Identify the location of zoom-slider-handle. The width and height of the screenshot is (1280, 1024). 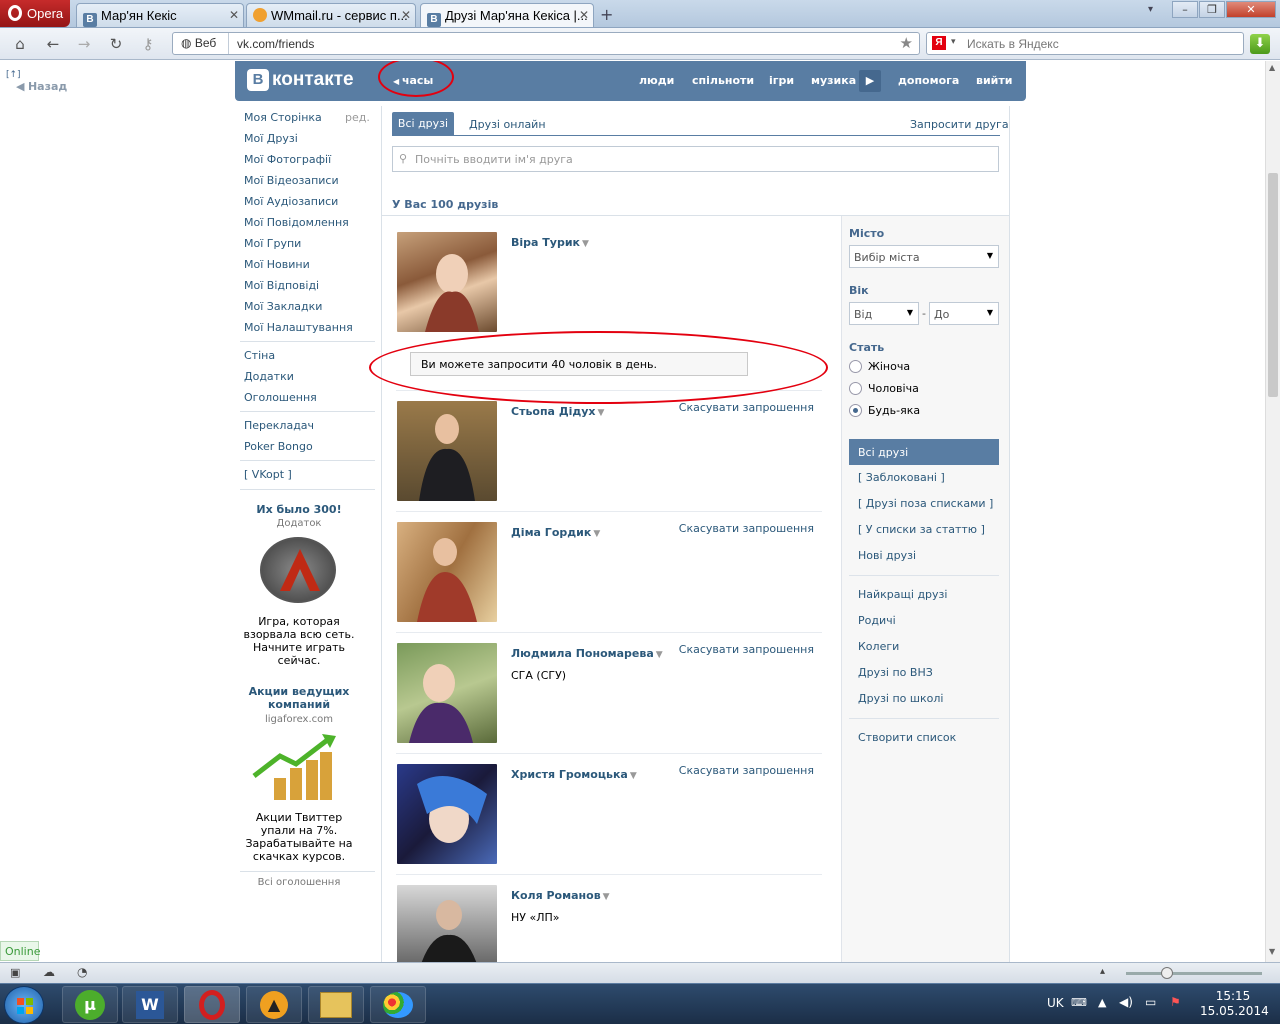
(1167, 973).